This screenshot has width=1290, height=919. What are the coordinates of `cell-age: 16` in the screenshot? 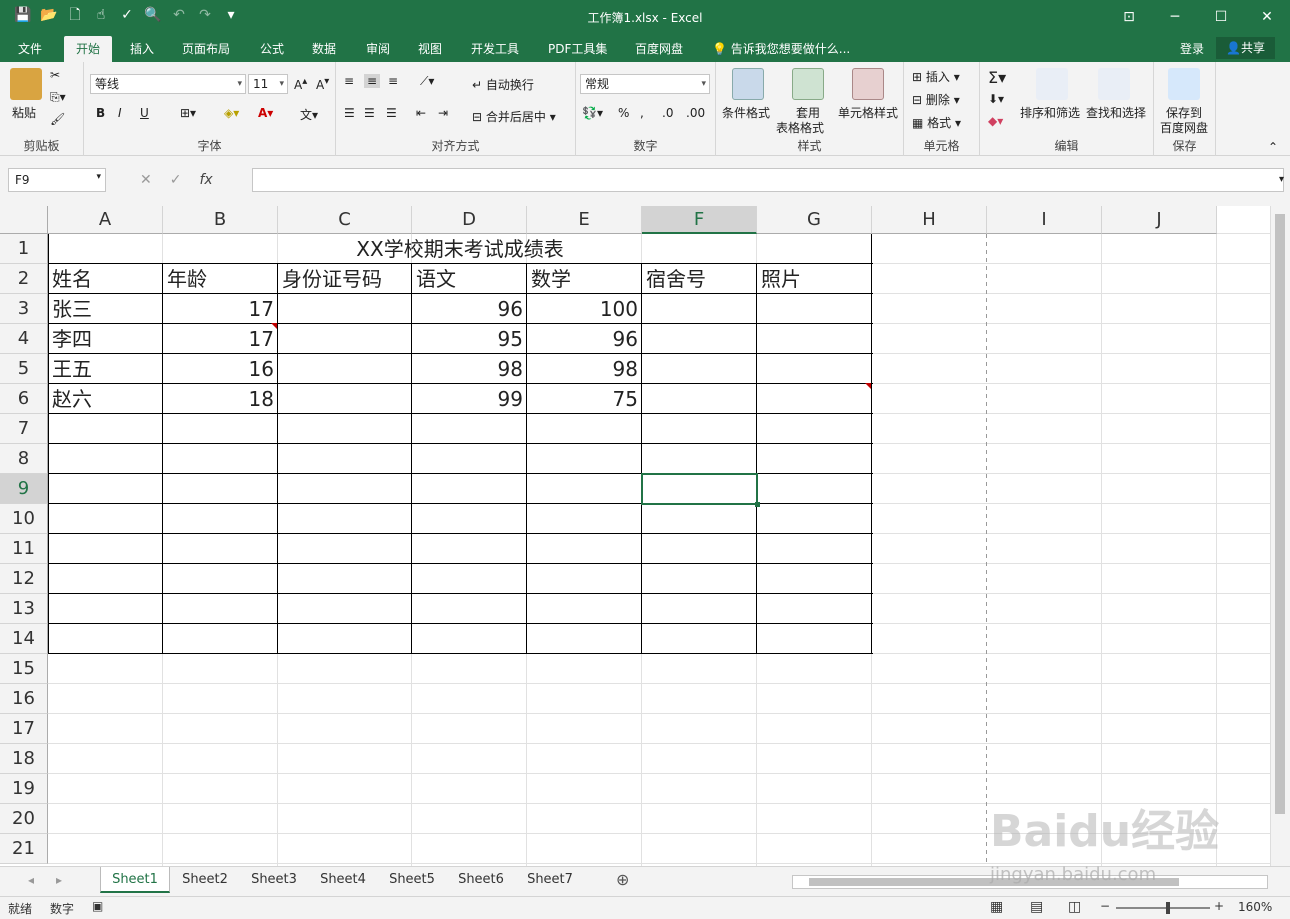 It's located at (220, 369).